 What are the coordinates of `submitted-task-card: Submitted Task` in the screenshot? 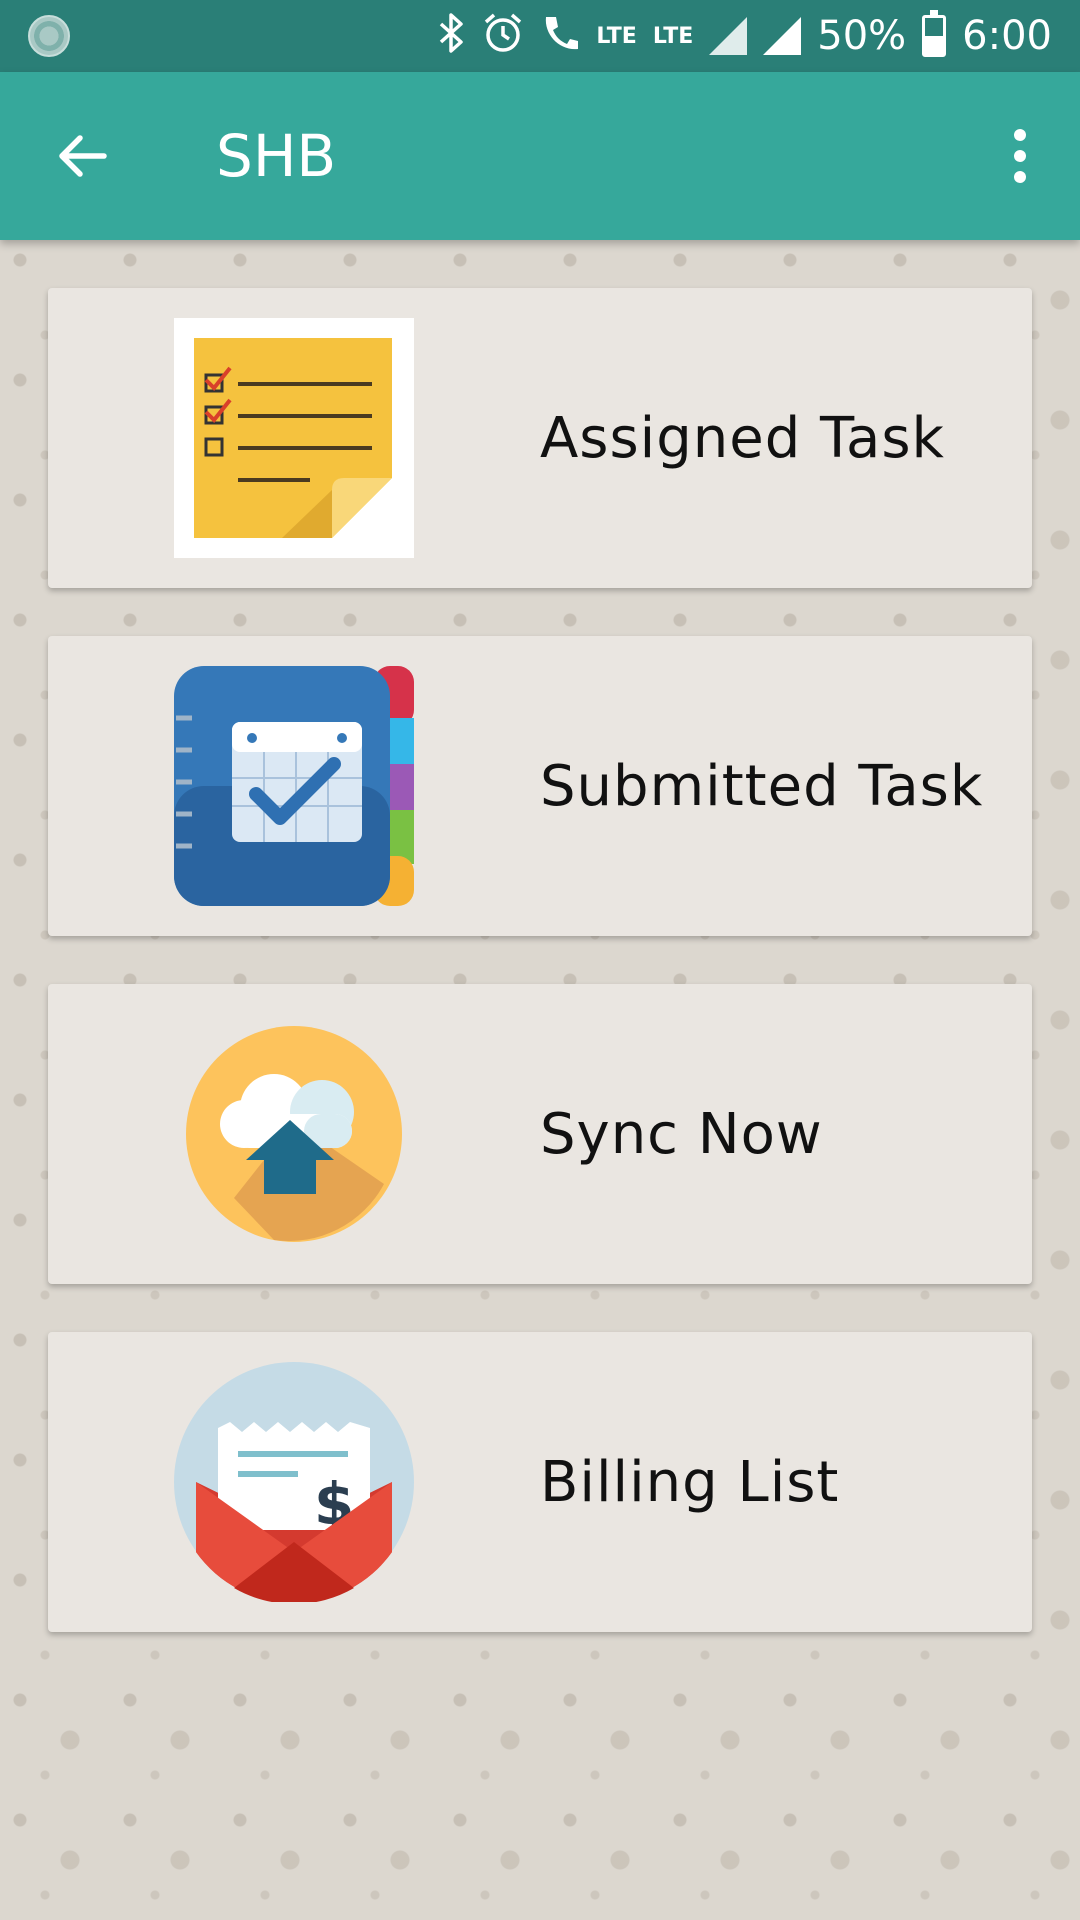 It's located at (540, 786).